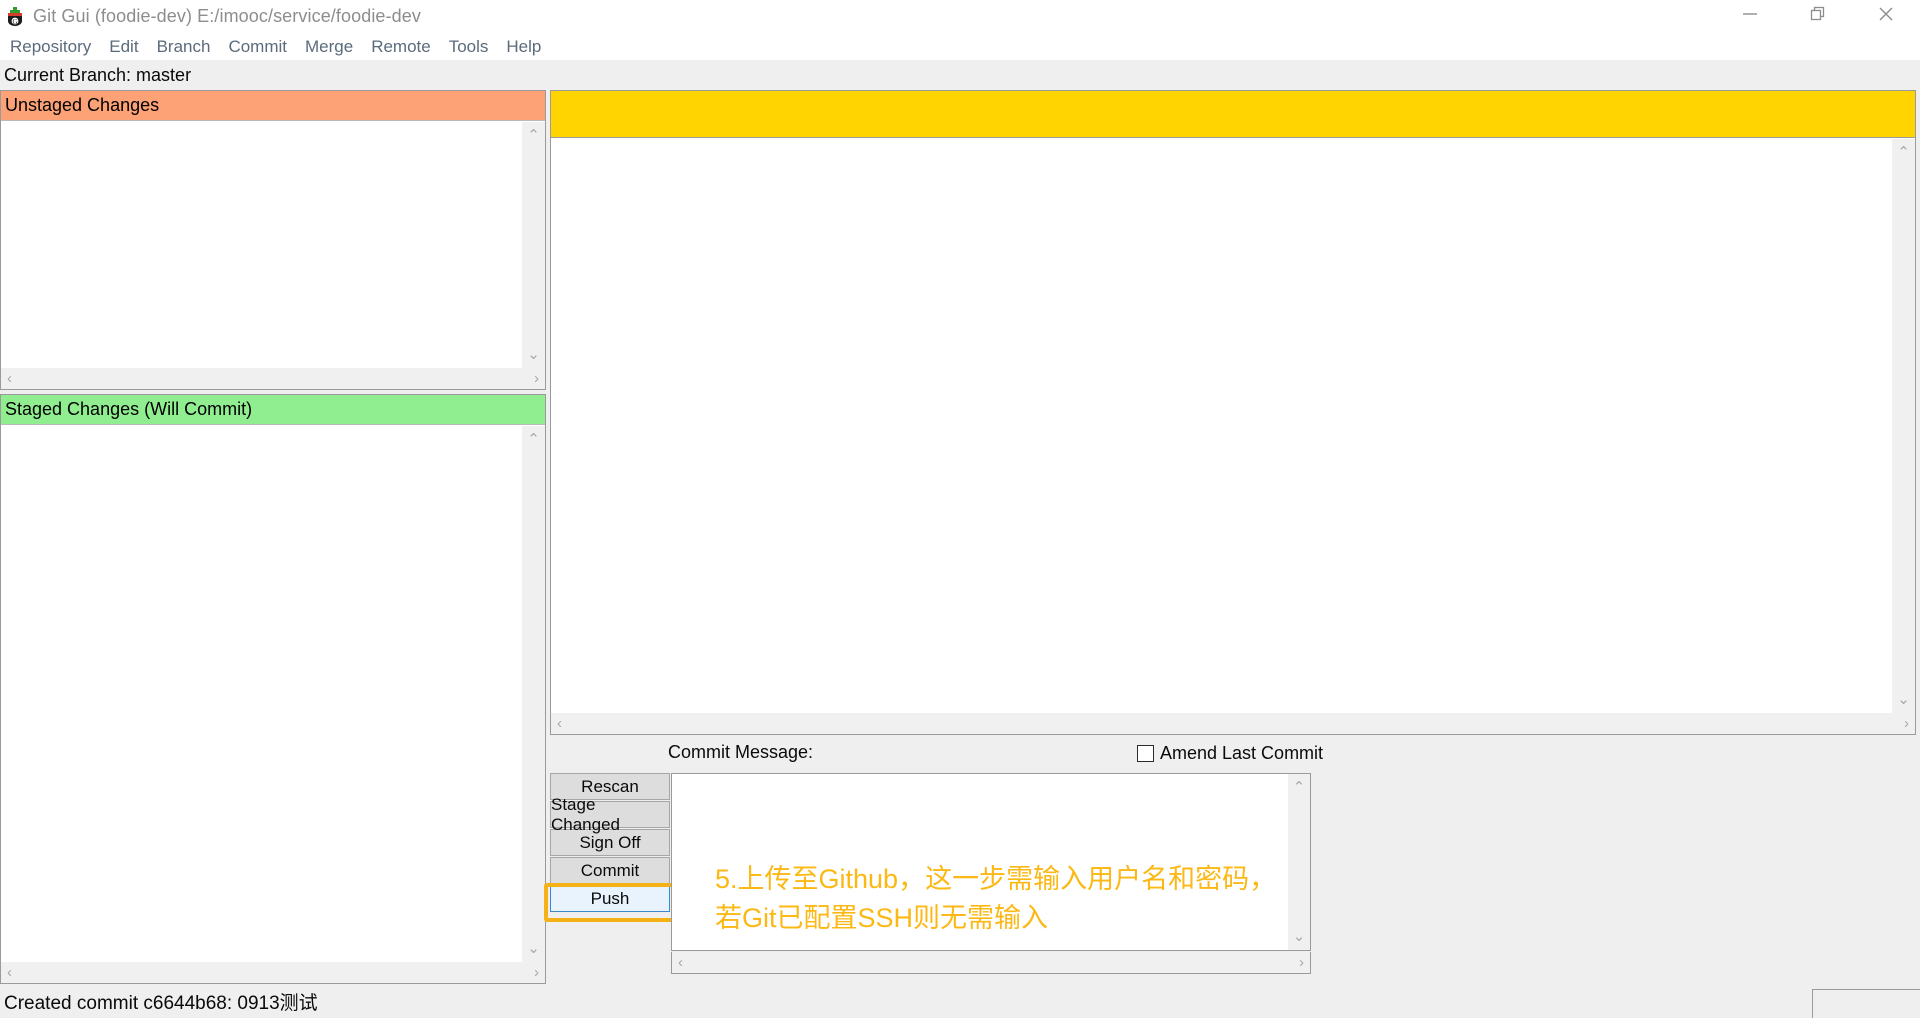 The height and width of the screenshot is (1018, 1920). What do you see at coordinates (257, 47) in the screenshot?
I see `menu-item-commit: Commit` at bounding box center [257, 47].